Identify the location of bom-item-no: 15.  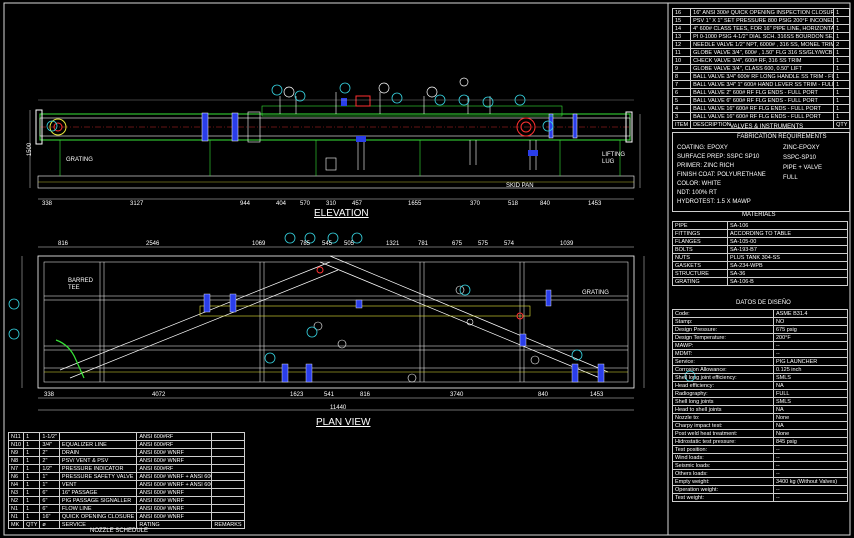
(681, 20).